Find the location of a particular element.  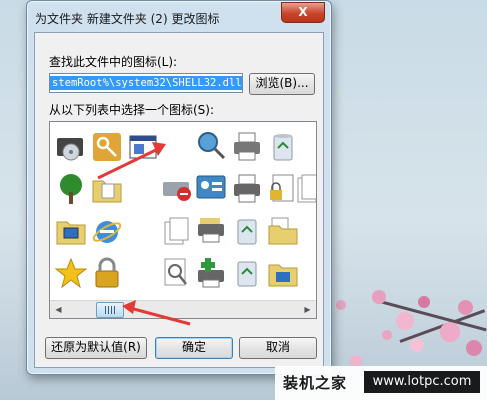

watermark: 装机之家 www.lotpc.com is located at coordinates (381, 383).